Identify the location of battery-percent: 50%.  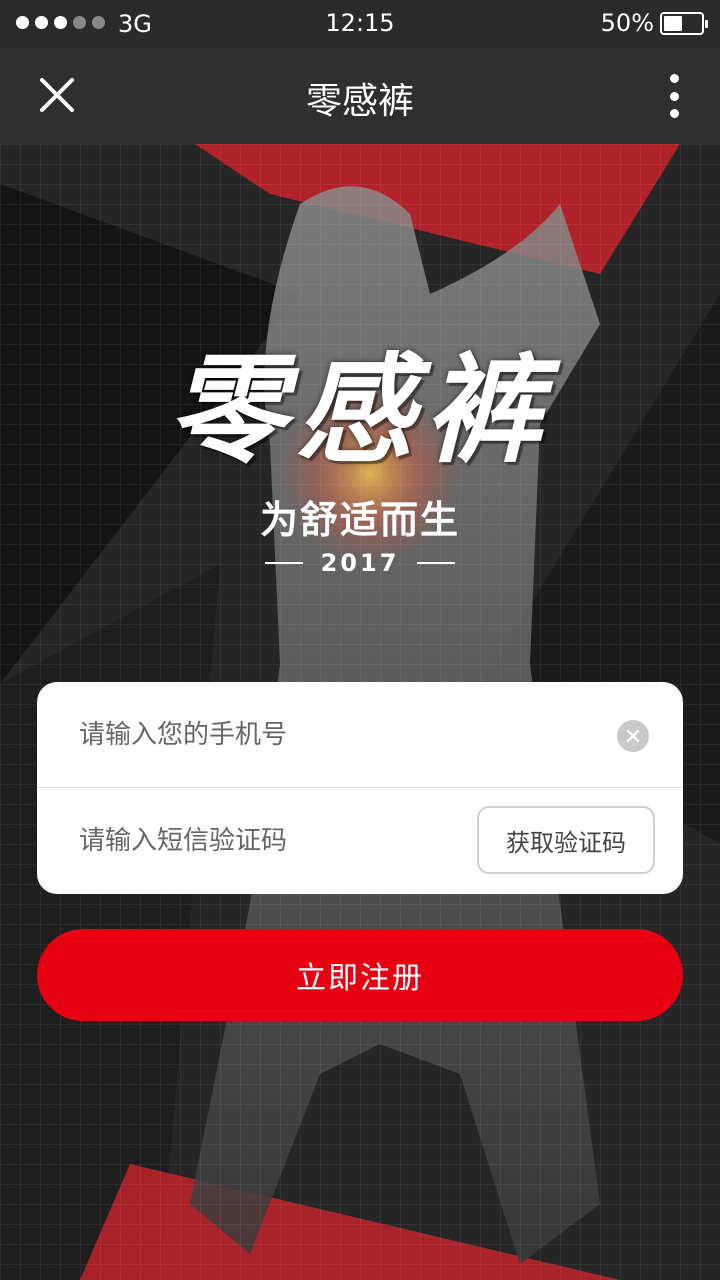
(627, 23).